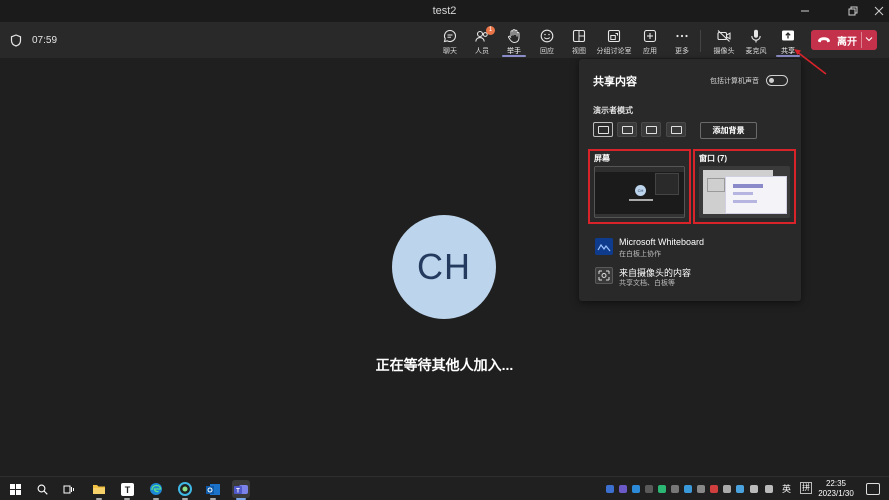 Image resolution: width=889 pixels, height=500 pixels. I want to click on more-icon, so click(682, 36).